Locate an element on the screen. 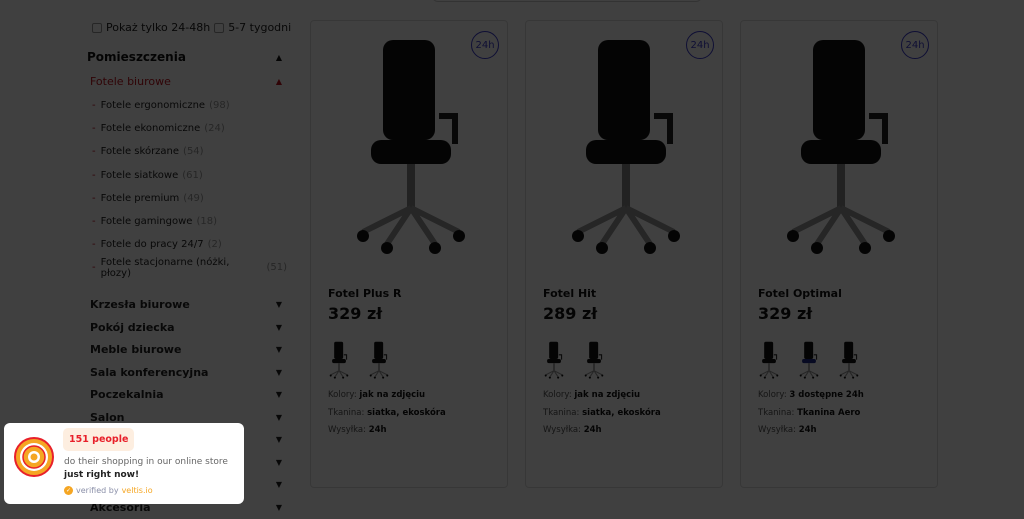 The width and height of the screenshot is (1024, 519). subcategory-count: (54) is located at coordinates (193, 152).